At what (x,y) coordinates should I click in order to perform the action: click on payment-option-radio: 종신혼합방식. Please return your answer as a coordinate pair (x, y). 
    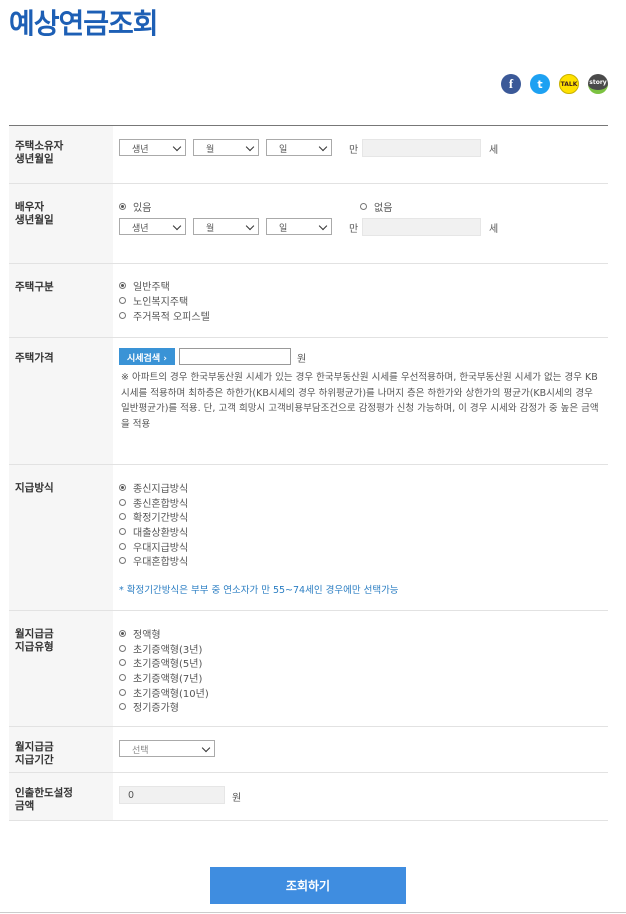
    Looking at the image, I should click on (153, 502).